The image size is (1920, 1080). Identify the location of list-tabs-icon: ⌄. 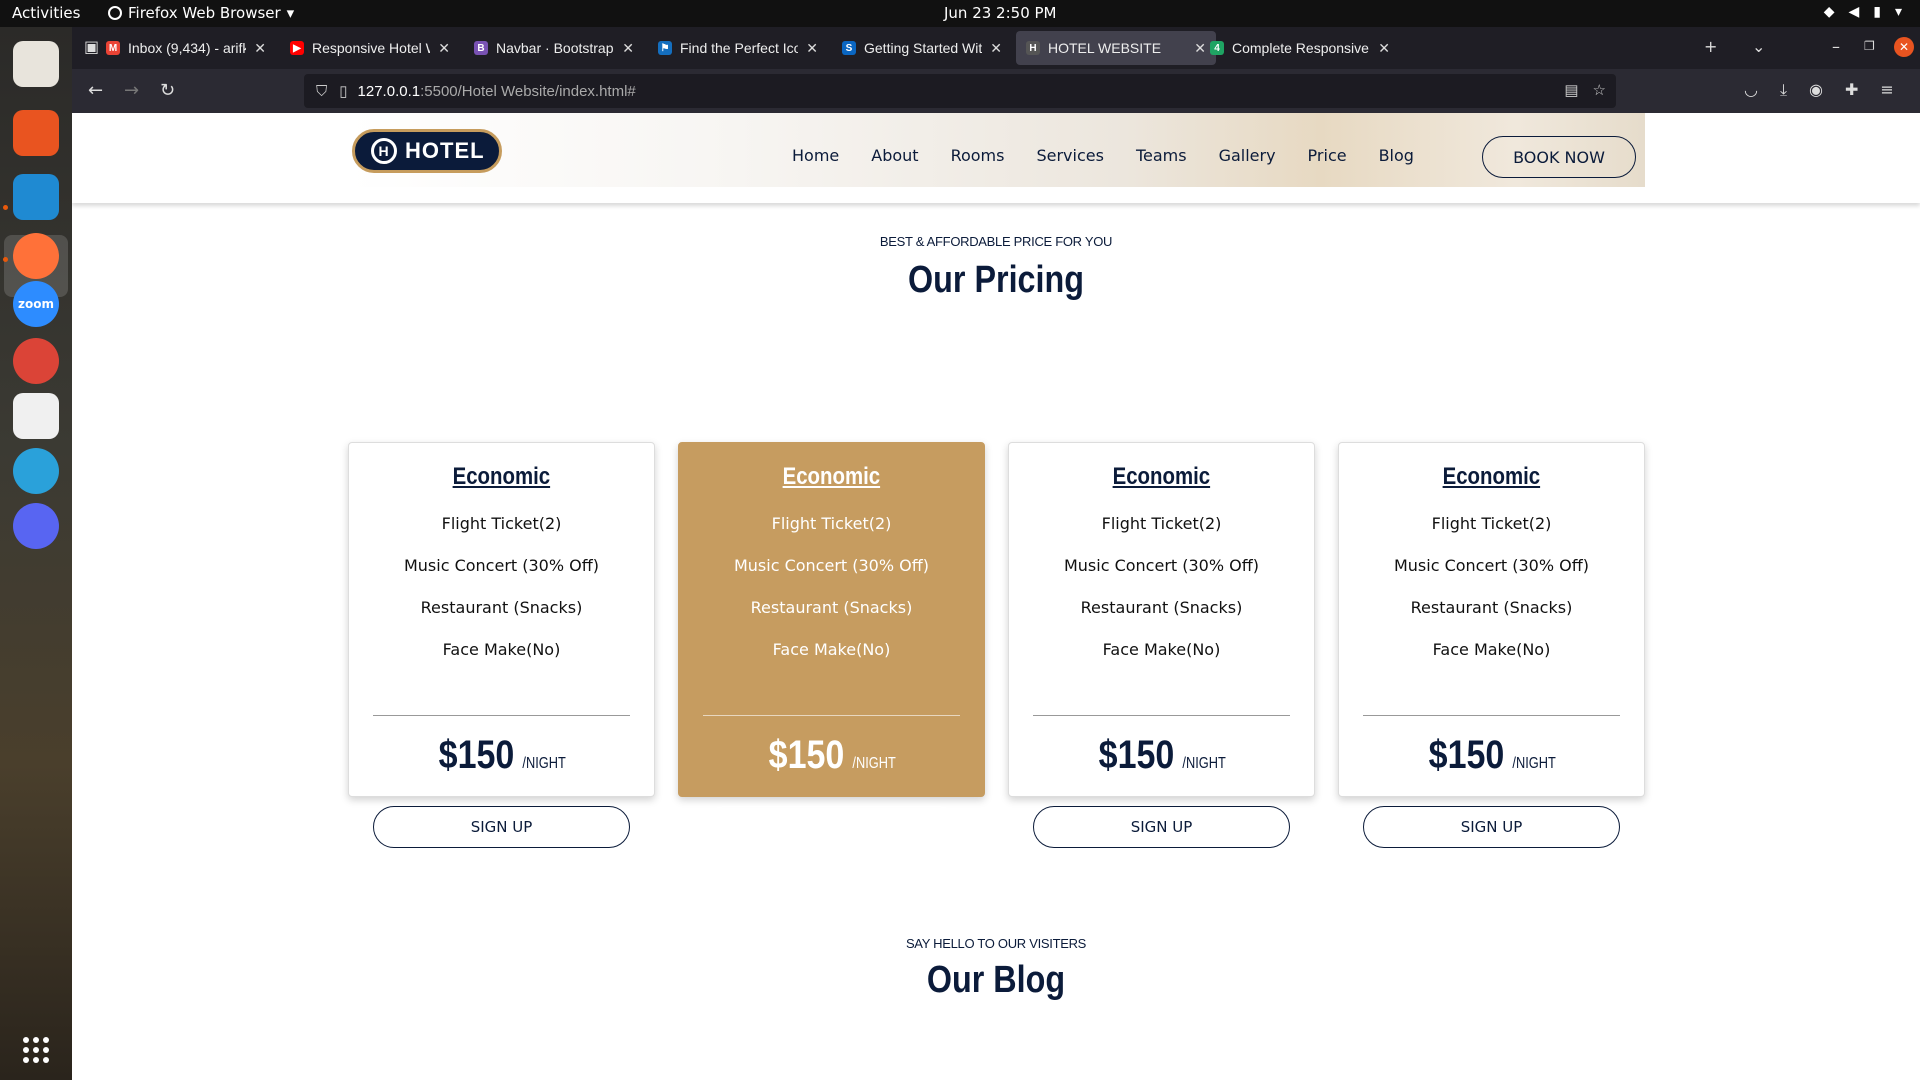
(1758, 46).